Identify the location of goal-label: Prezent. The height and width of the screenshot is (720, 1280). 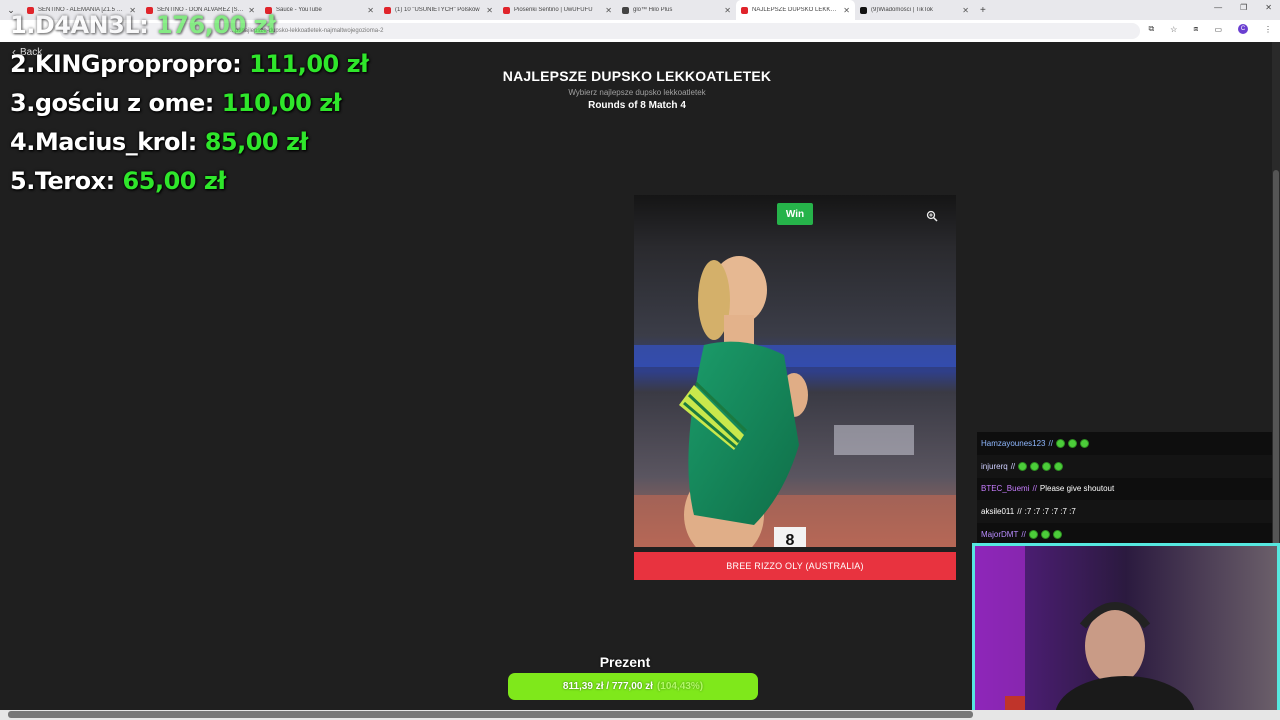
(625, 662).